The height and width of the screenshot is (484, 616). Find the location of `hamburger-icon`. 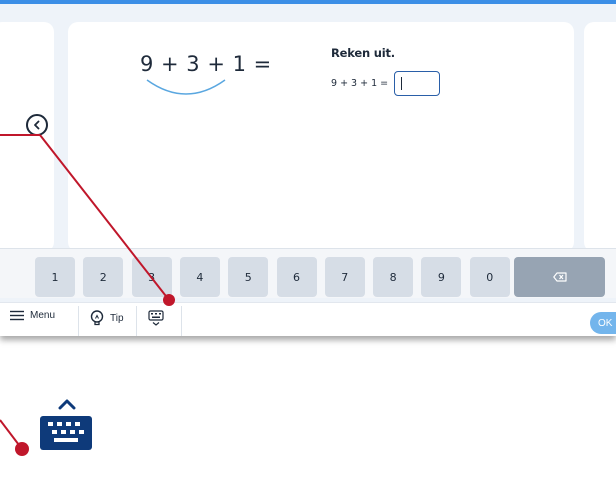

hamburger-icon is located at coordinates (17, 315).